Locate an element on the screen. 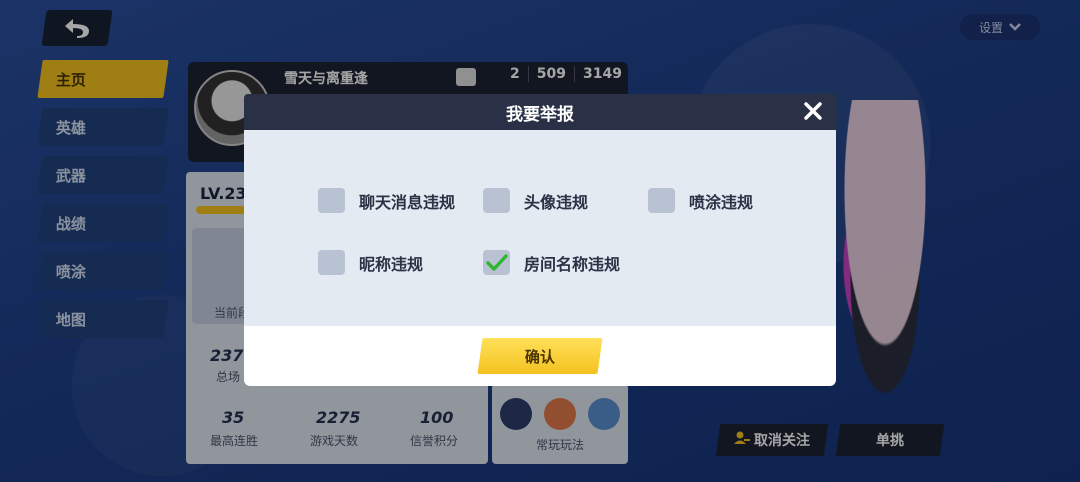 This screenshot has width=1080, height=482. close-button is located at coordinates (813, 111).